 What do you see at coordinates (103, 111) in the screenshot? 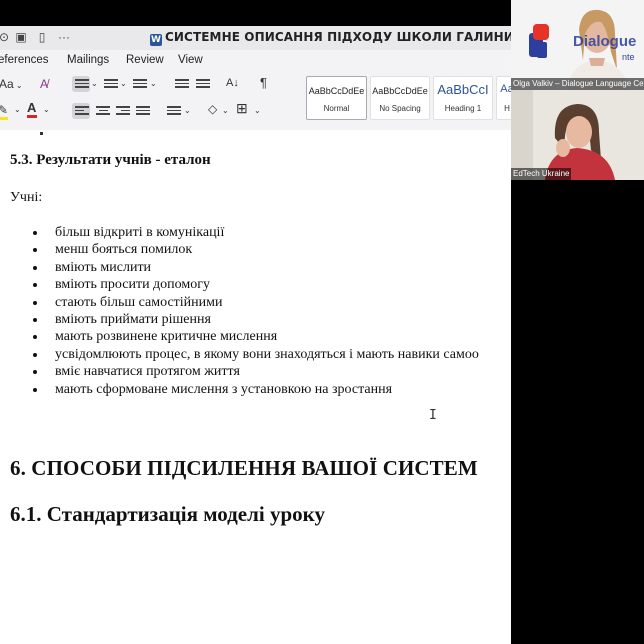
I see `align-center-icon` at bounding box center [103, 111].